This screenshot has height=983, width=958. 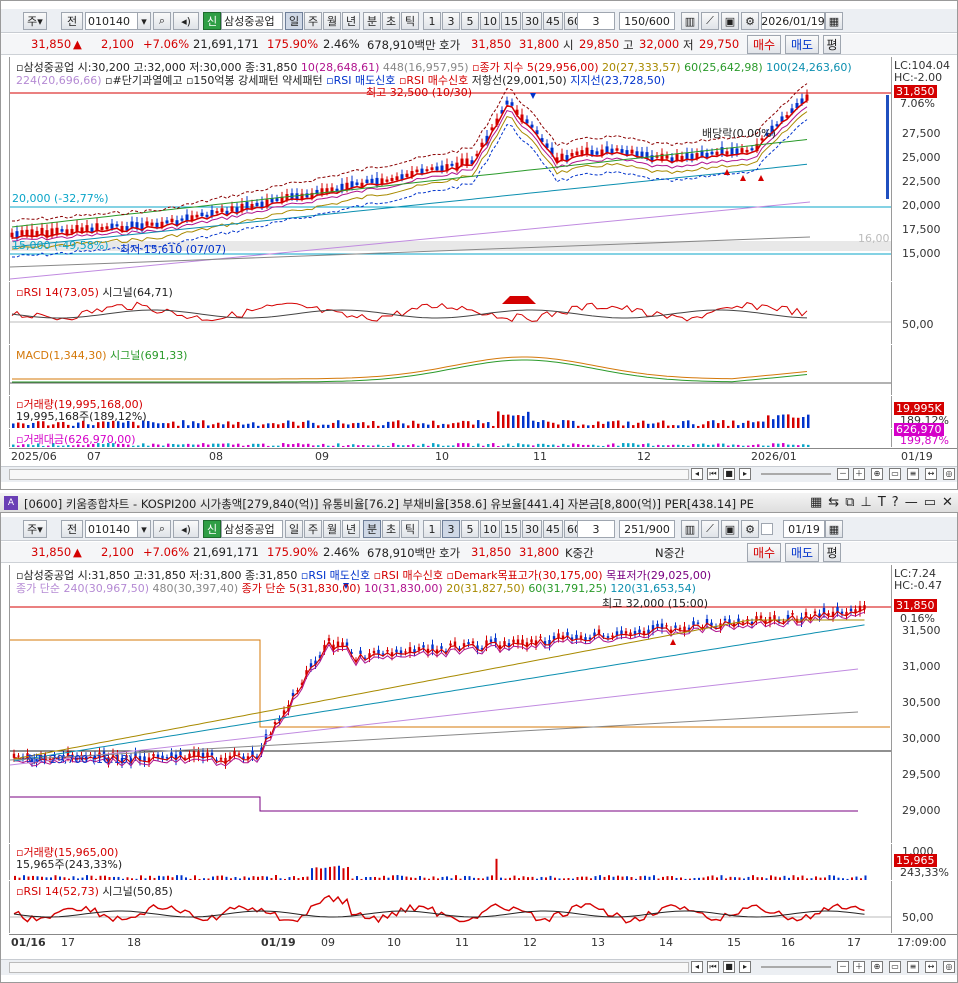 What do you see at coordinates (450, 862) in the screenshot?
I see `bottom-volume-pane: ▫거래량(15,965,00) 15,965주(243,33%)` at bounding box center [450, 862].